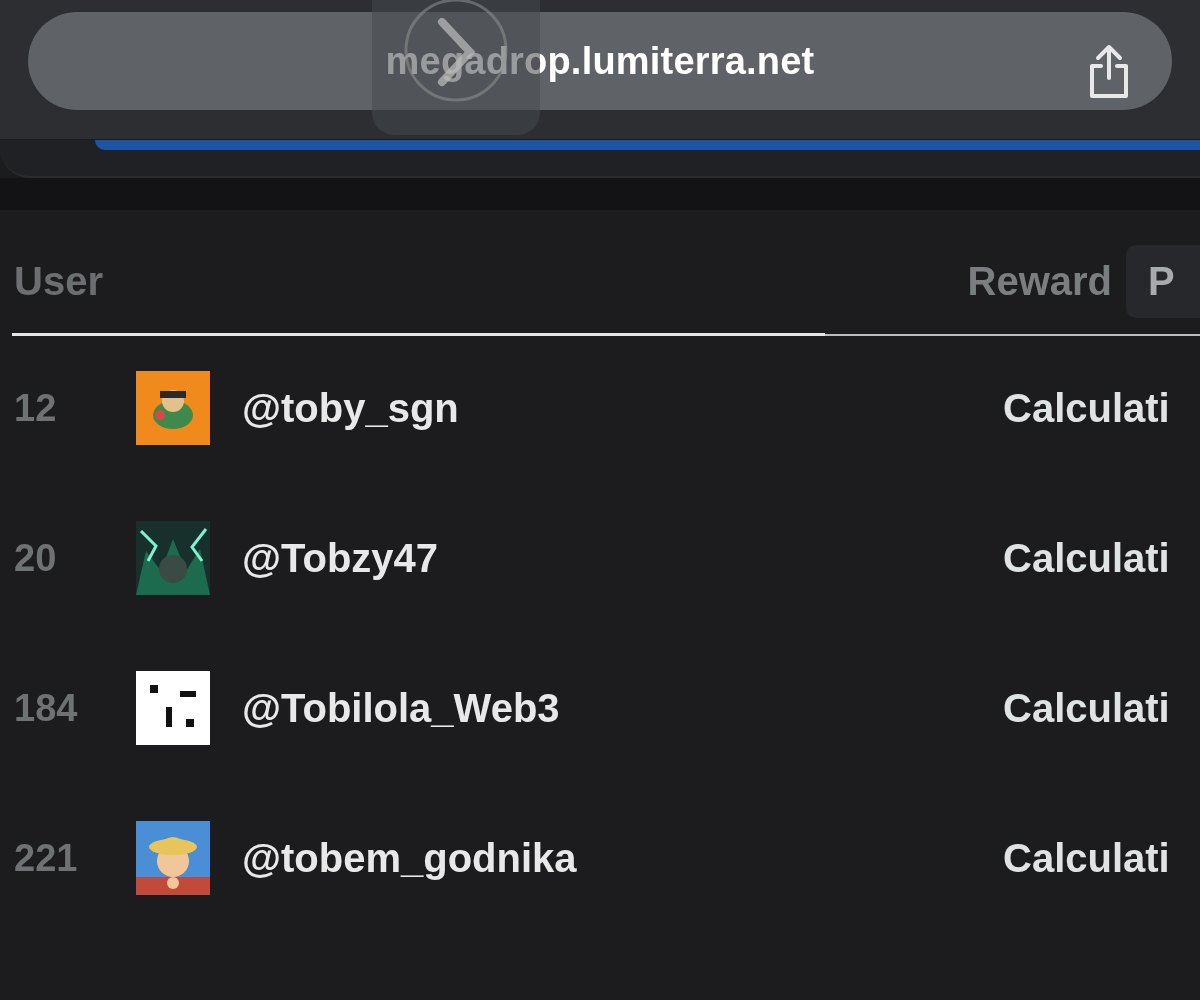  I want to click on user-column-header: User, so click(58, 281).